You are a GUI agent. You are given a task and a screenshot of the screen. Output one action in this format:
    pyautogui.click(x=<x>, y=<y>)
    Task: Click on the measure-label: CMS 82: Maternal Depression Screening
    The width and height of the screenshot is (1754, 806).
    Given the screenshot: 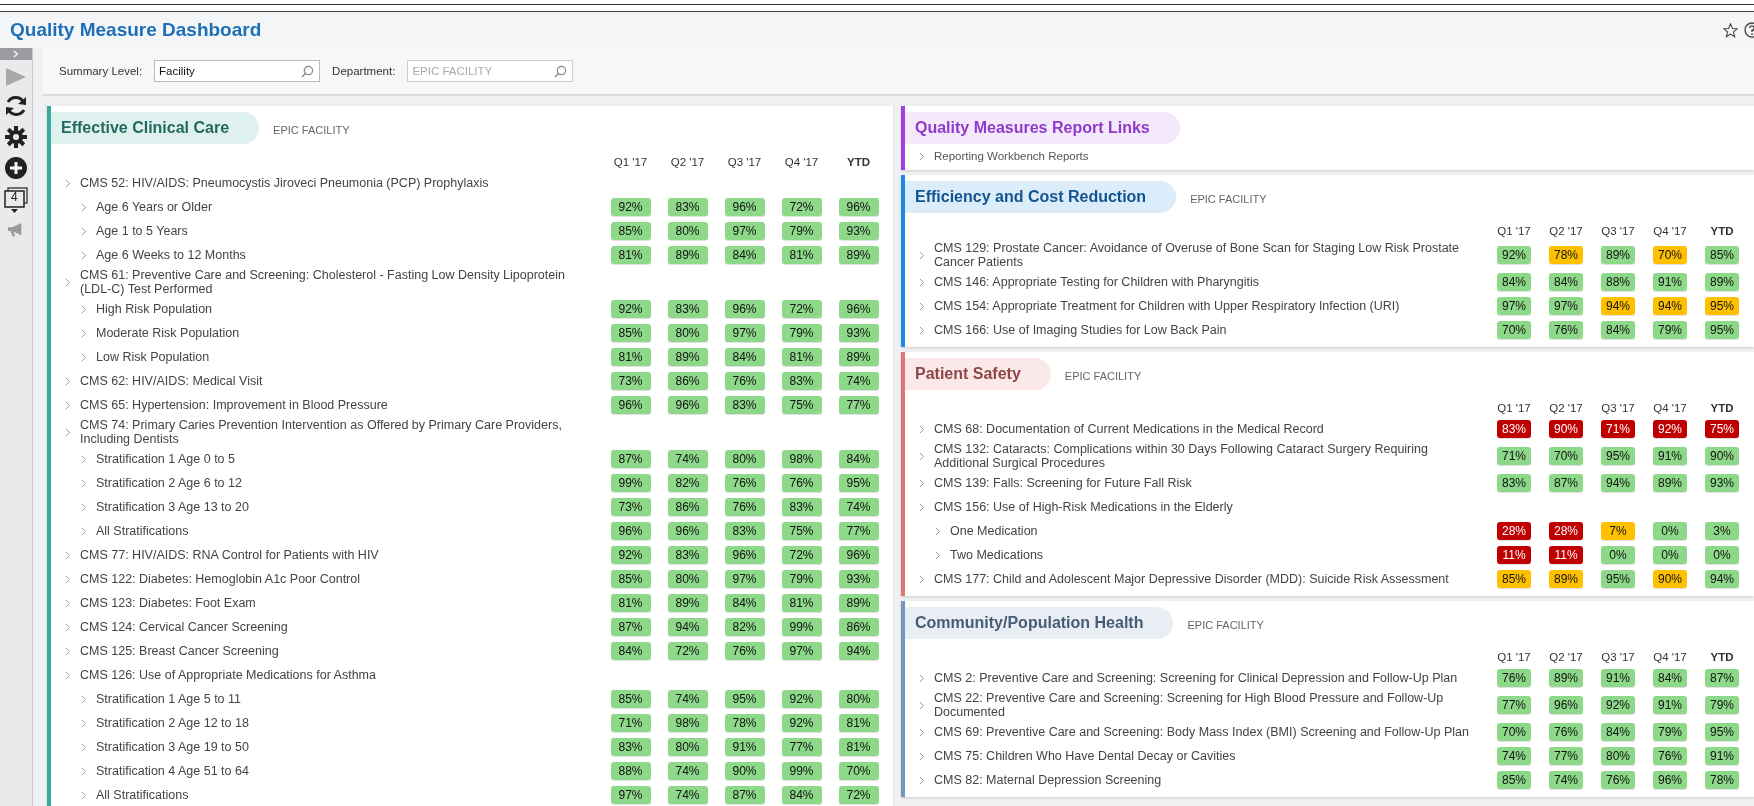 What is the action you would take?
    pyautogui.click(x=1048, y=780)
    